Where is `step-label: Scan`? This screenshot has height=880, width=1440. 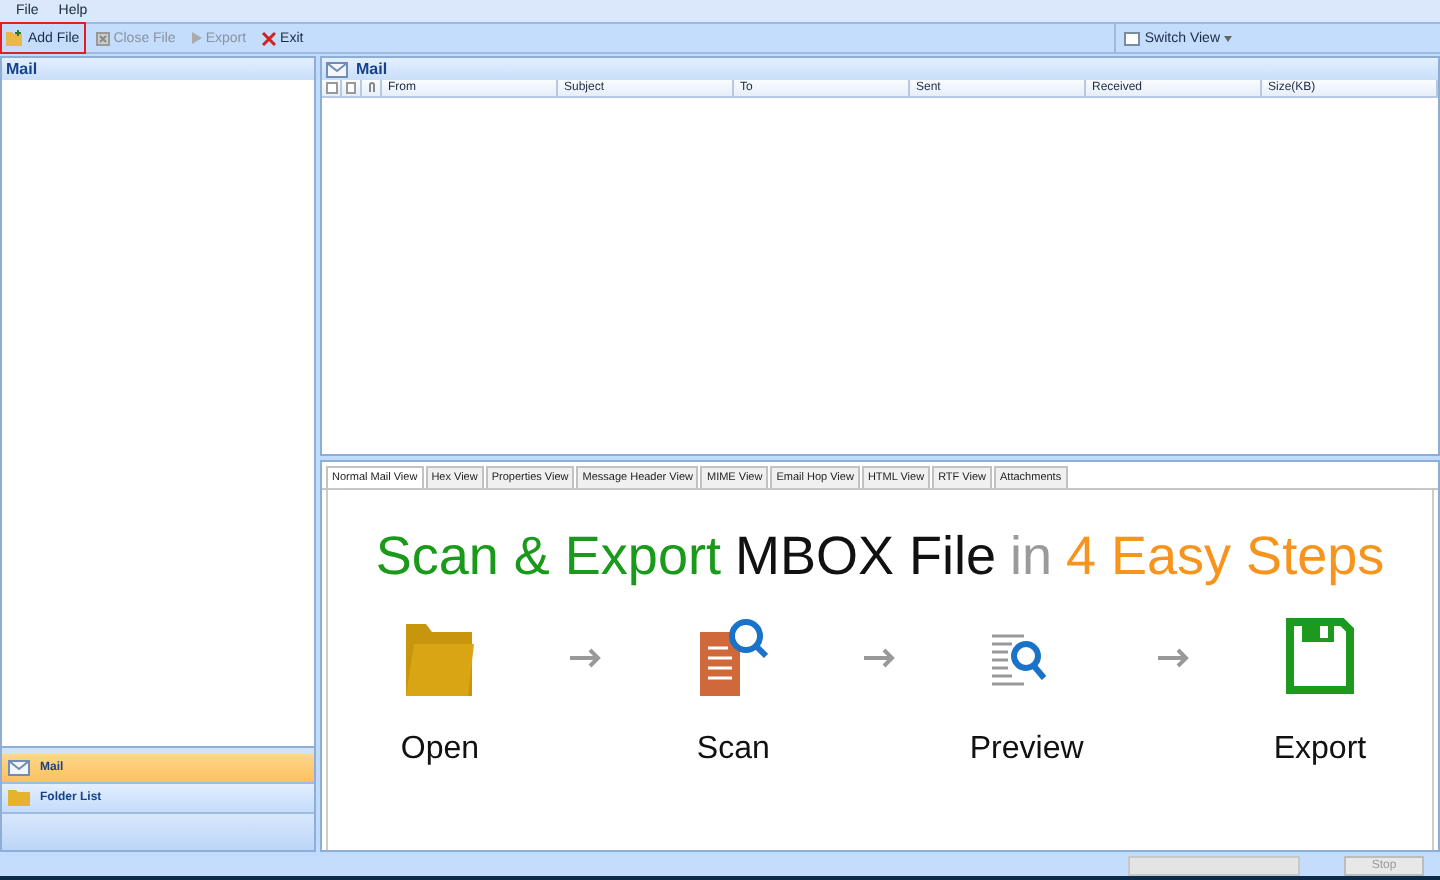
step-label: Scan is located at coordinates (733, 750).